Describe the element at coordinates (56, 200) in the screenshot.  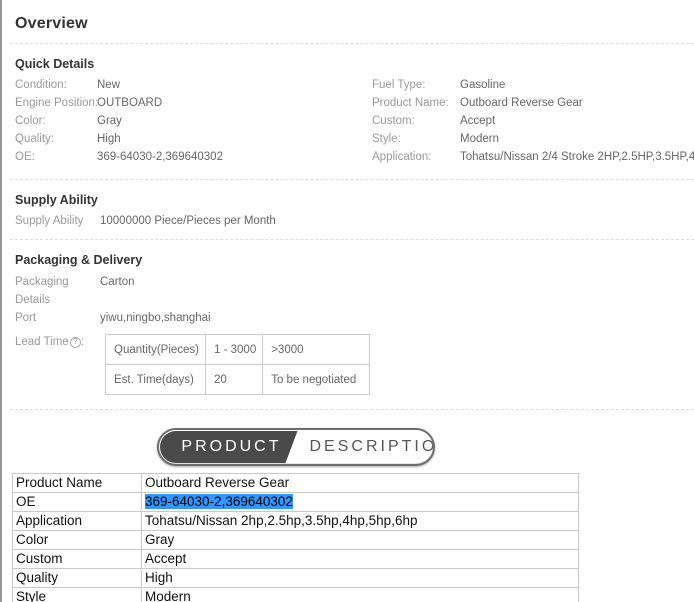
I see `supply-ability-heading: Supply Ability` at that location.